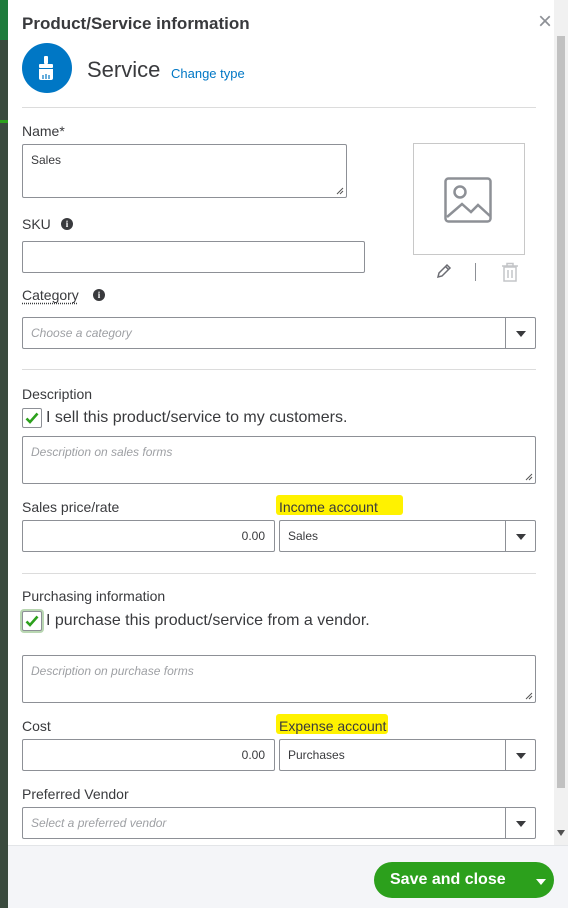  Describe the element at coordinates (510, 272) in the screenshot. I see `trash-icon` at that location.